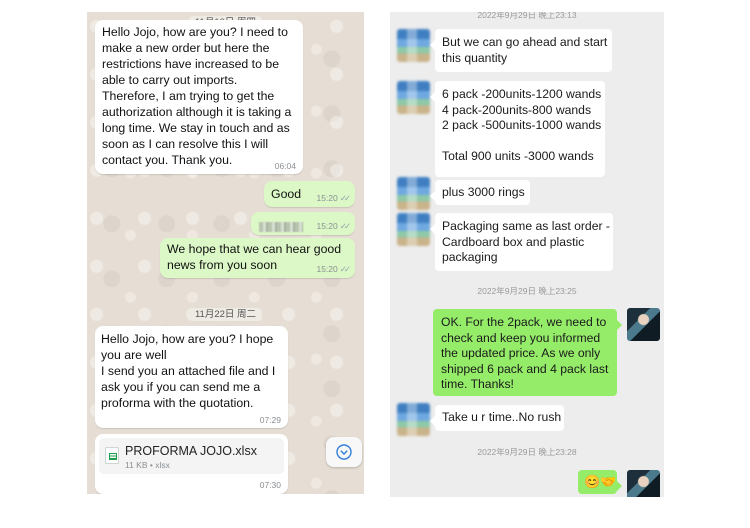 The height and width of the screenshot is (528, 750). I want to click on file-meta: 11 KB • xlsx, so click(147, 465).